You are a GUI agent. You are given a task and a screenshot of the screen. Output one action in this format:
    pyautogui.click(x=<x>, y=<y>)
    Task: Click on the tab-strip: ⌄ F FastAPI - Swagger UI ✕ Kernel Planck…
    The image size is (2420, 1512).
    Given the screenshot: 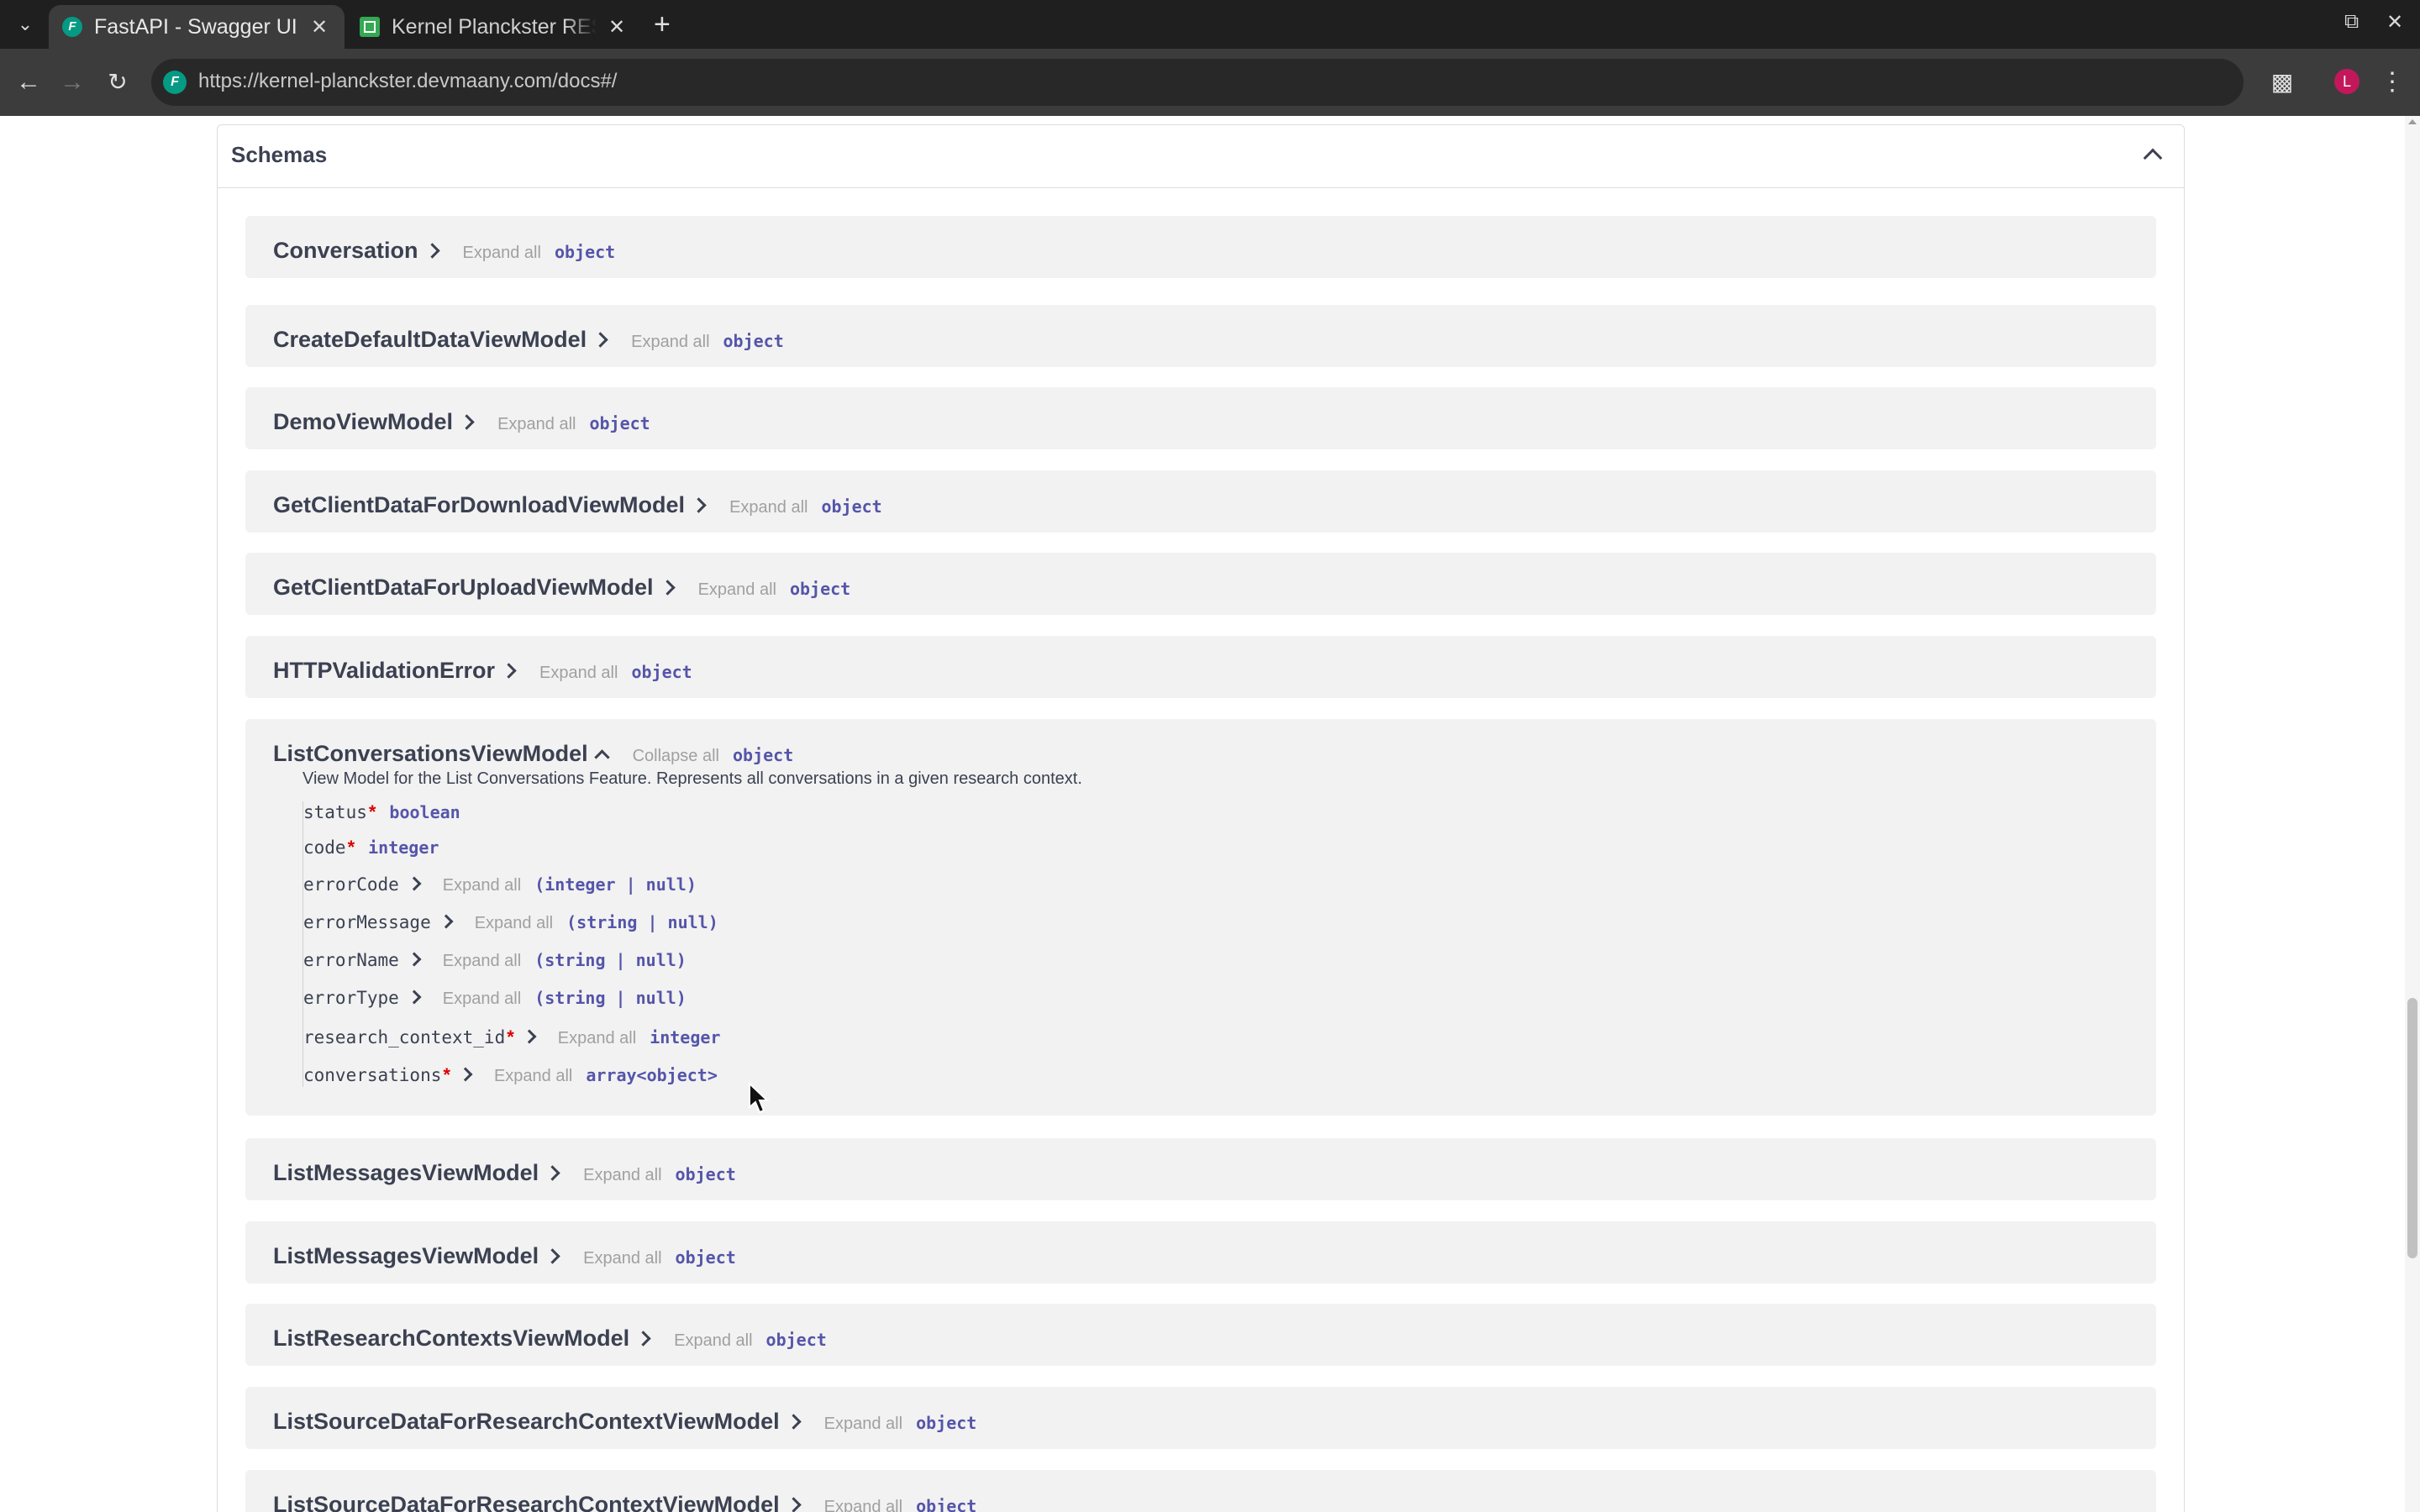 What is the action you would take?
    pyautogui.click(x=1210, y=24)
    